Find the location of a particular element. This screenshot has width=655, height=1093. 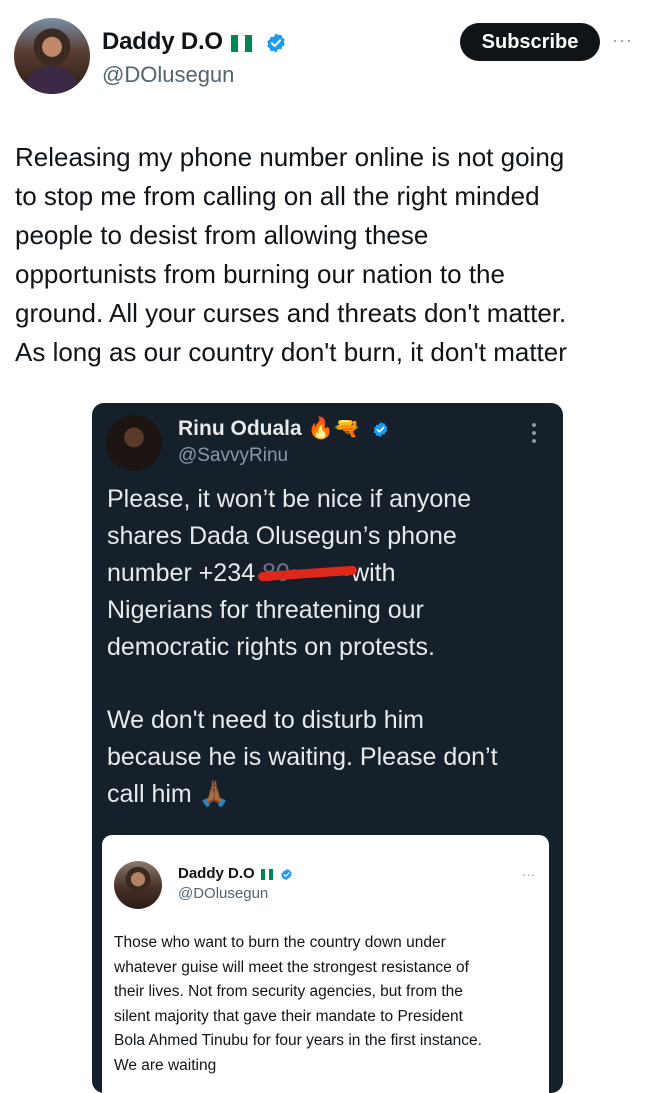

screenshot-text-line: democratic rights on protests. is located at coordinates (271, 647).